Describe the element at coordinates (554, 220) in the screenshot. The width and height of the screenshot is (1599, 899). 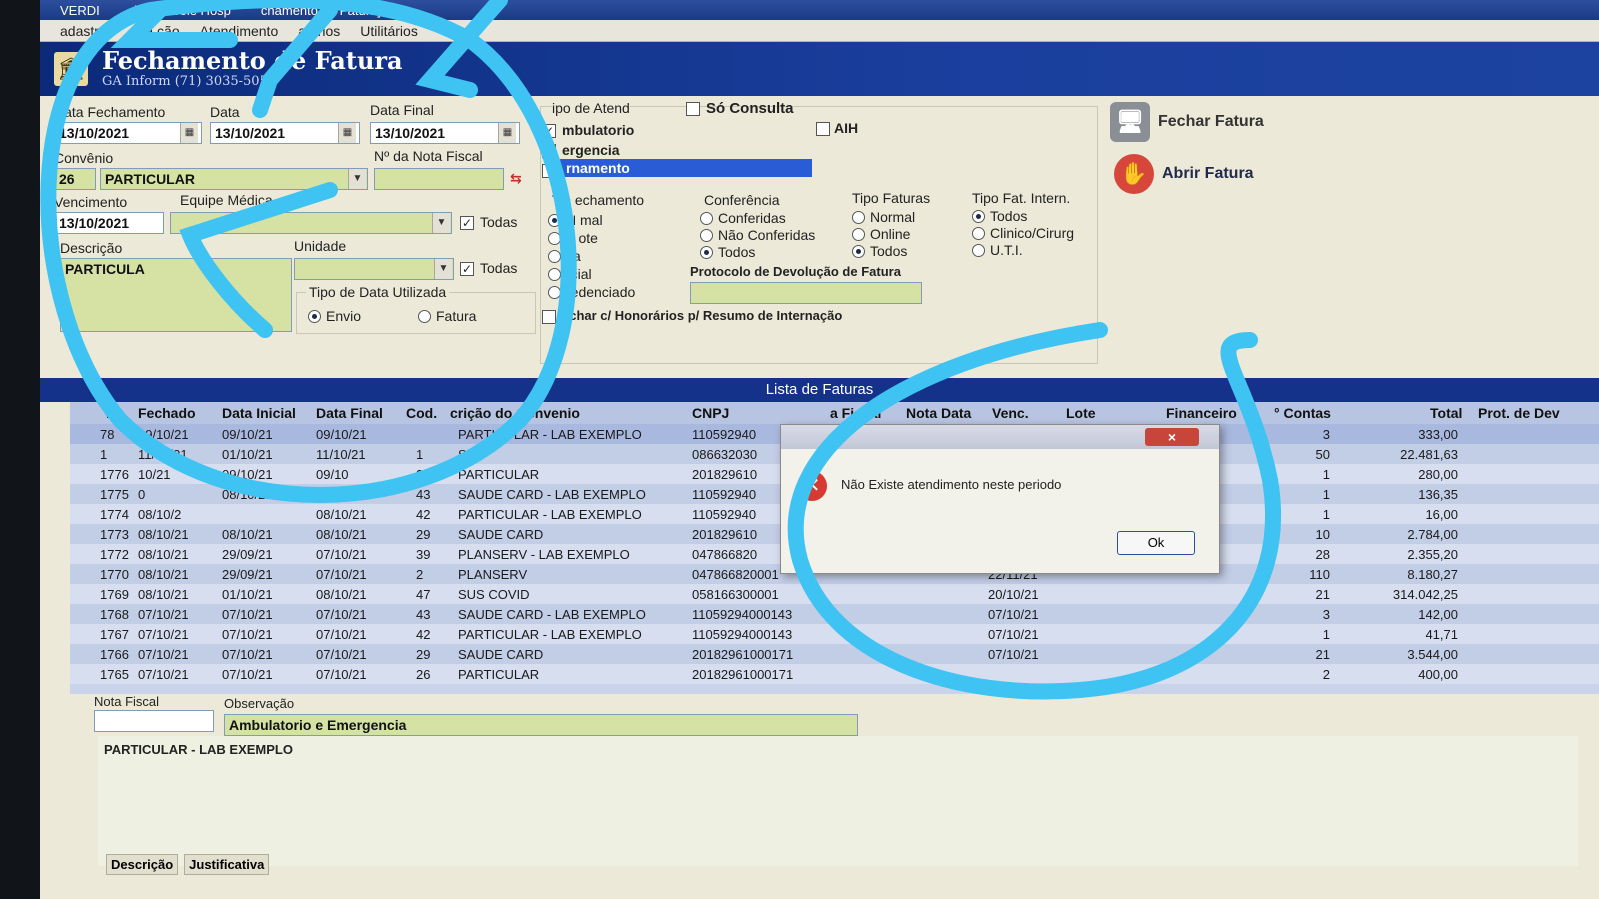
I see `radio-fech-normal` at that location.